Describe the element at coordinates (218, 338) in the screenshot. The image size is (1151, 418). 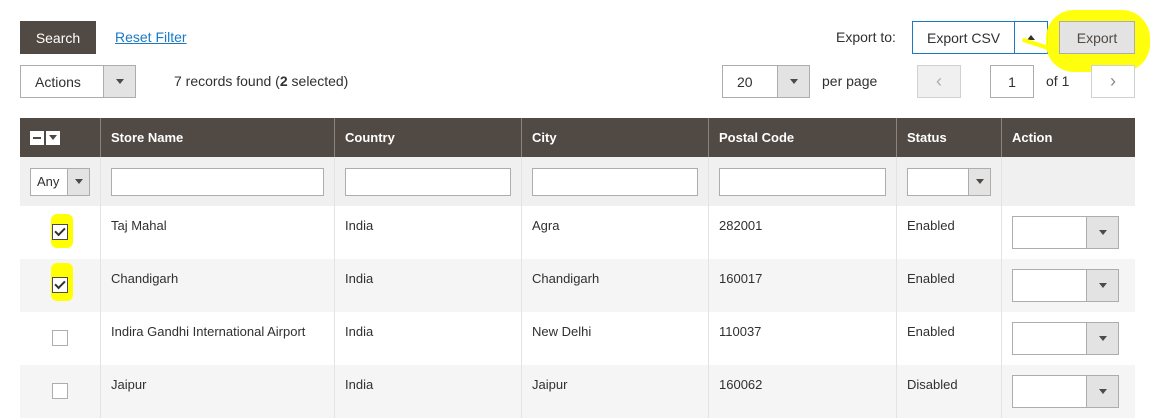
I see `store-name-cell: Indira Gandhi International Airport` at that location.